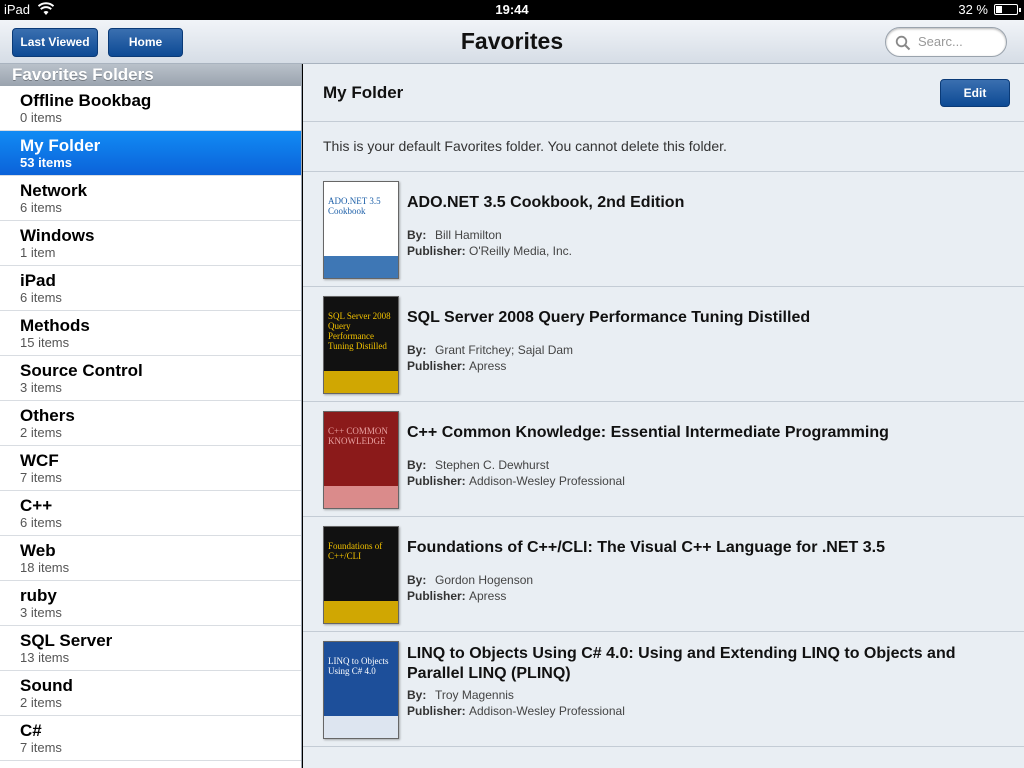 The image size is (1024, 768). Describe the element at coordinates (150, 468) in the screenshot. I see `sidebar-folder-item: WCF 7 items` at that location.